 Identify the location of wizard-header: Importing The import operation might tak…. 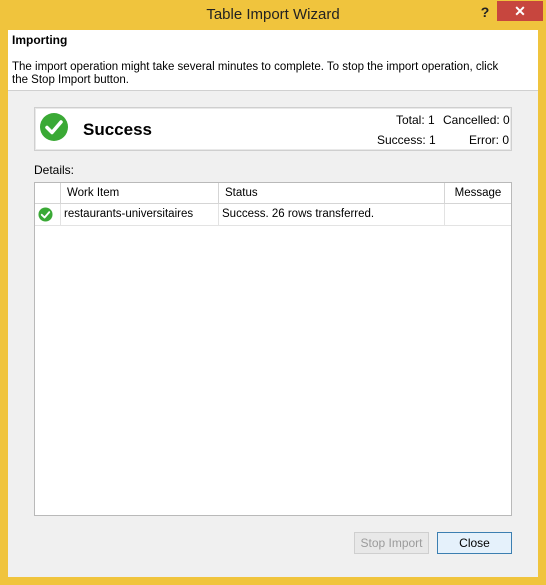
(273, 60).